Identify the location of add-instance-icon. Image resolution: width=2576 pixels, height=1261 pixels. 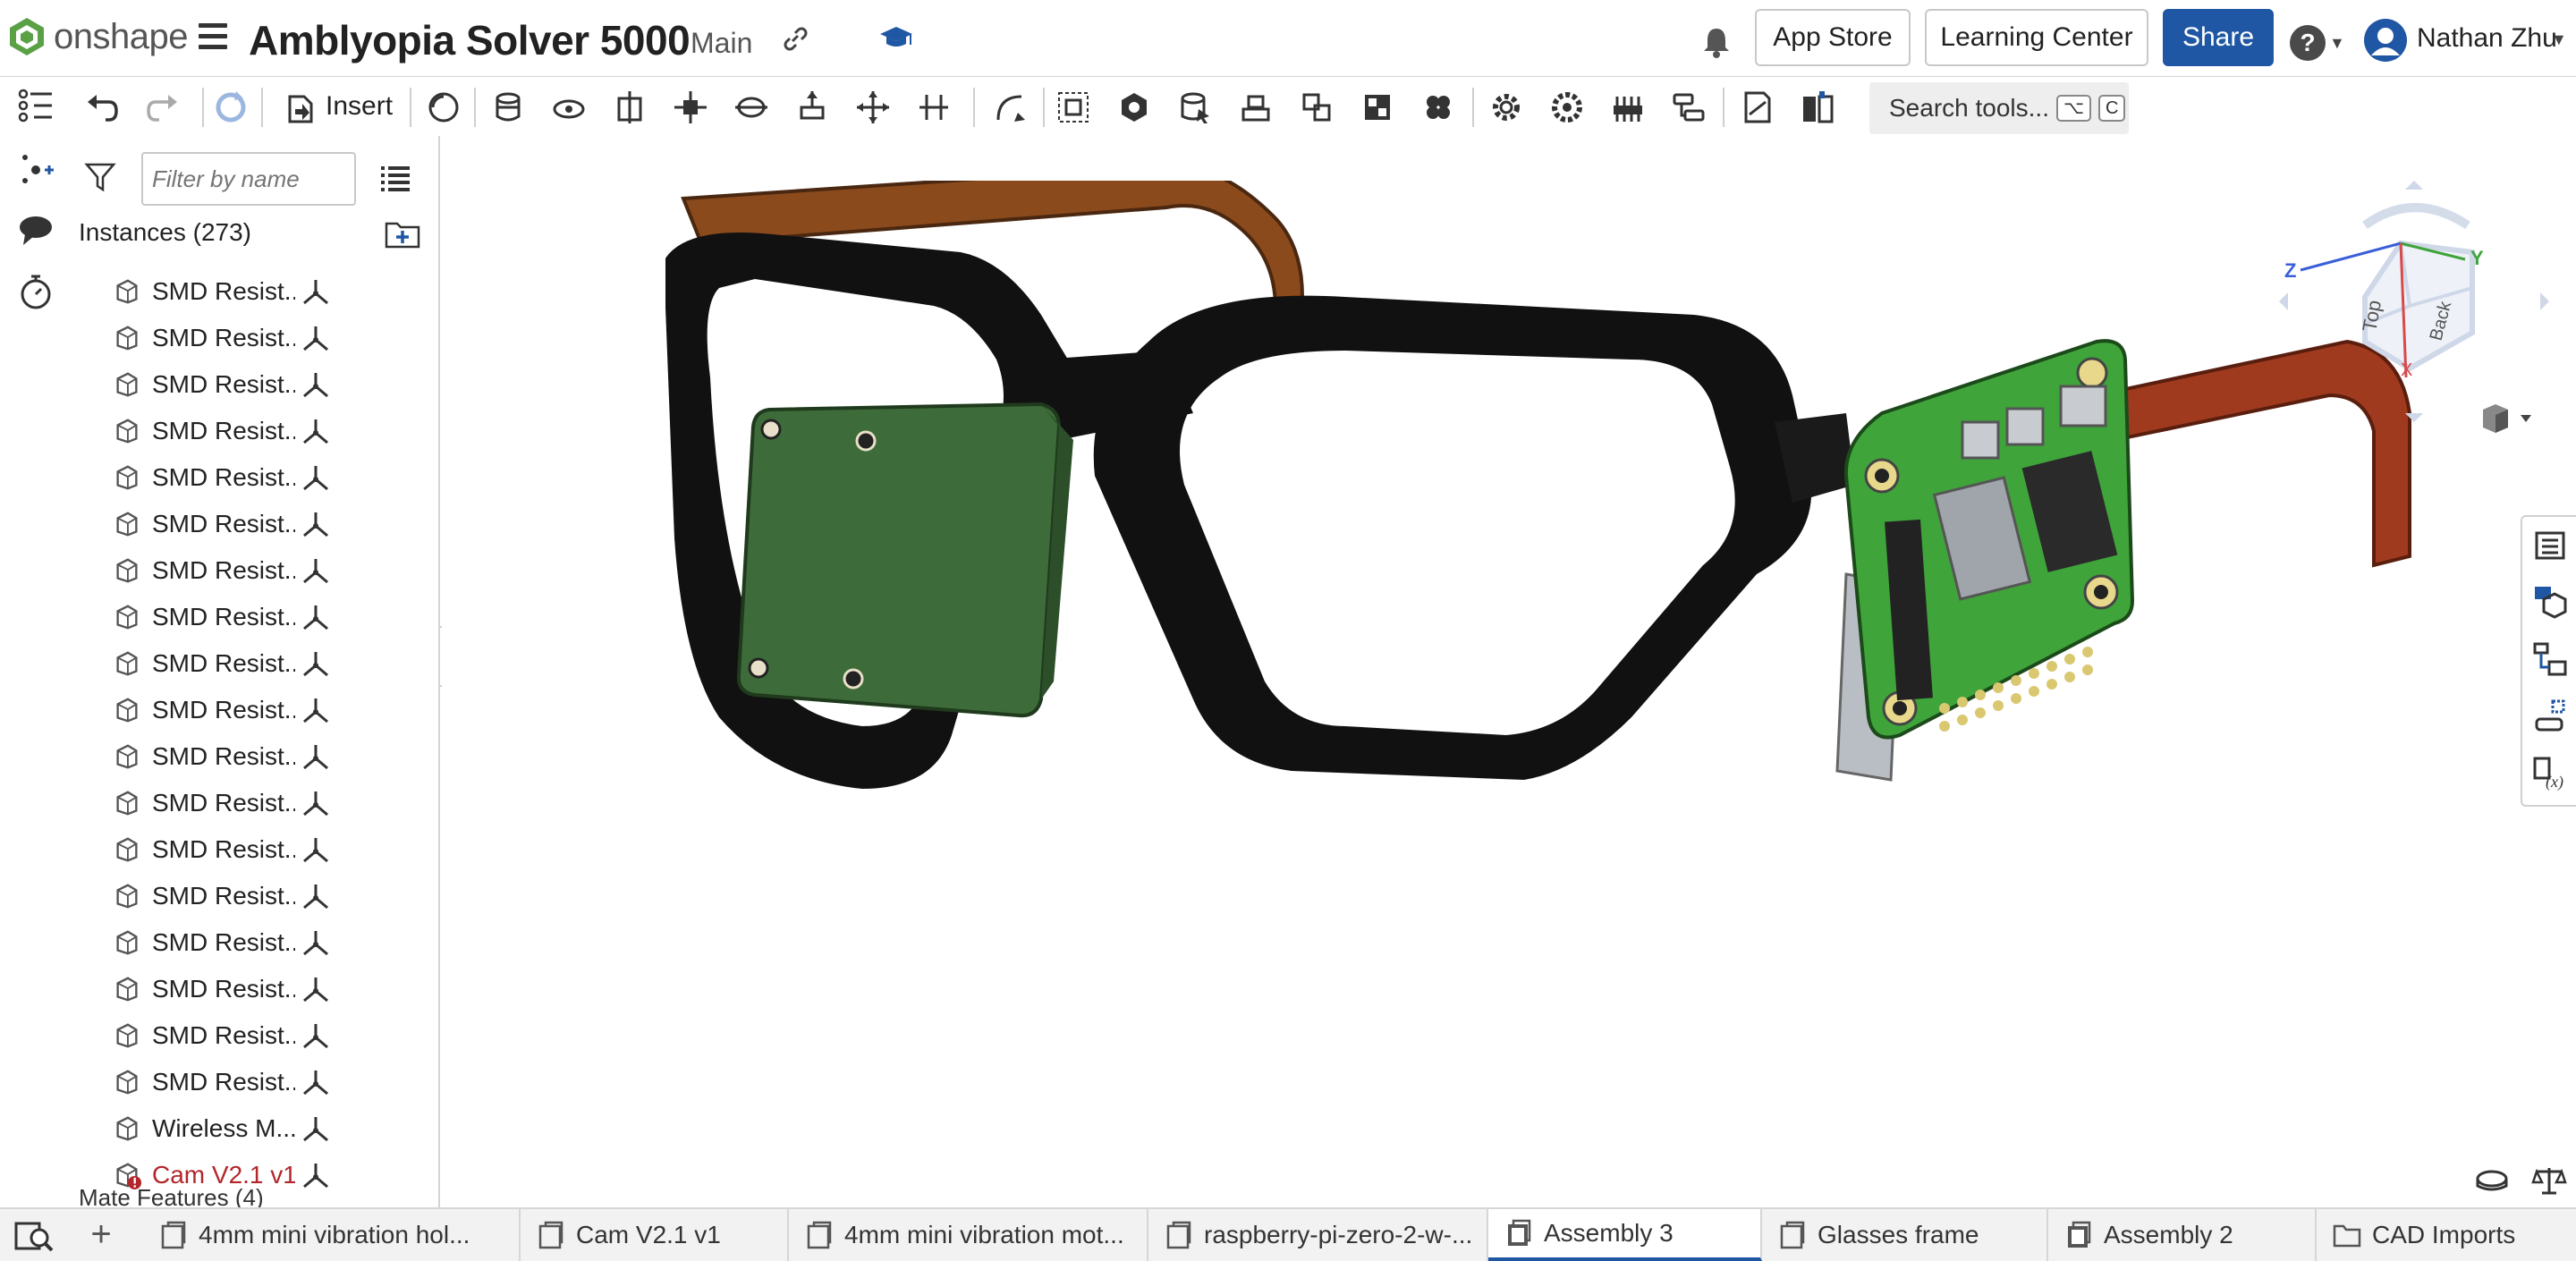
(35, 168).